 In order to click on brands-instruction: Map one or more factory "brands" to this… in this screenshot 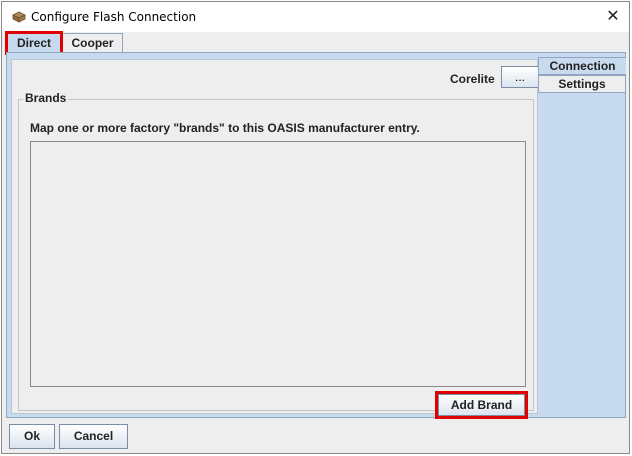, I will do `click(225, 128)`.